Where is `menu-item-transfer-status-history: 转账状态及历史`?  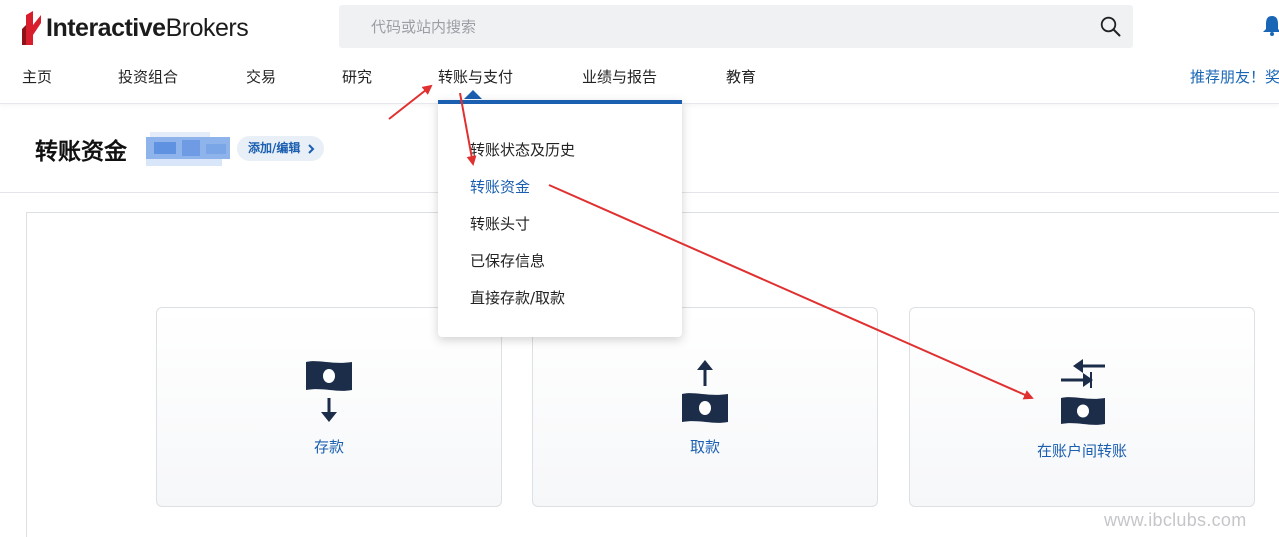 menu-item-transfer-status-history: 转账状态及历史 is located at coordinates (522, 149).